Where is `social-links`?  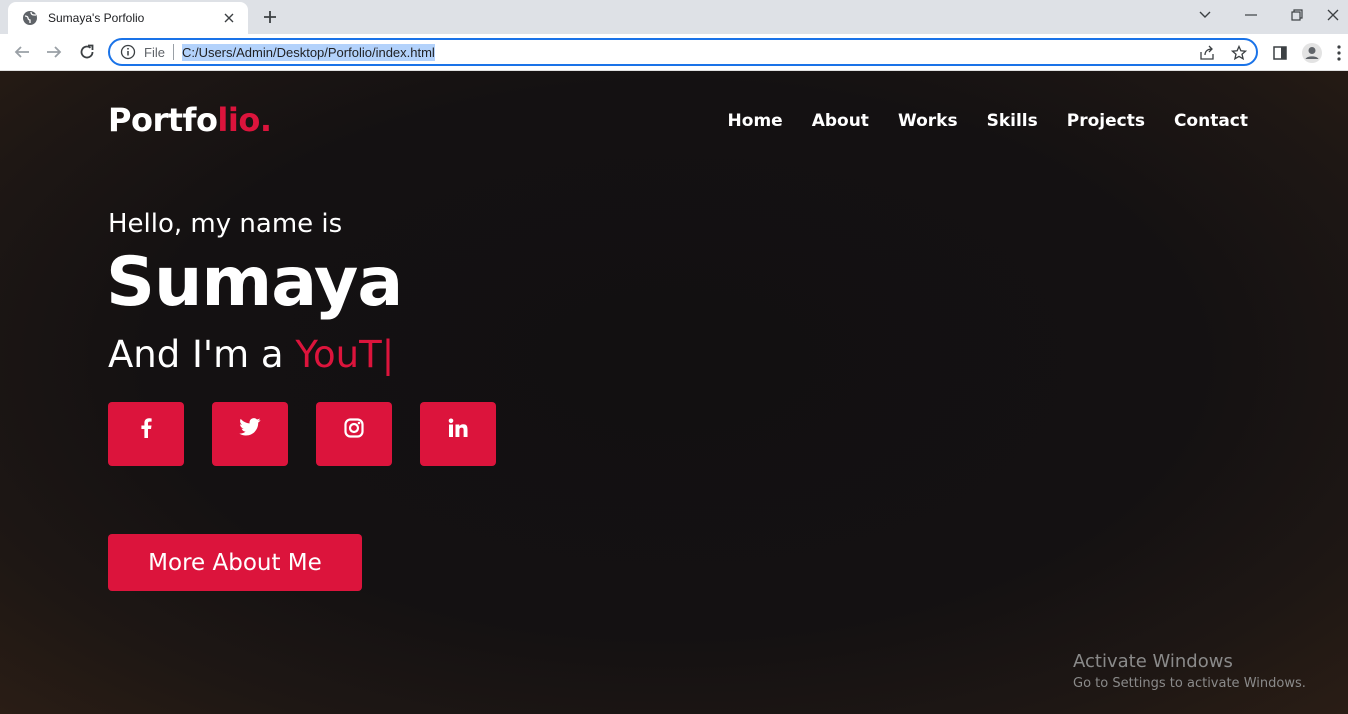
social-links is located at coordinates (302, 434).